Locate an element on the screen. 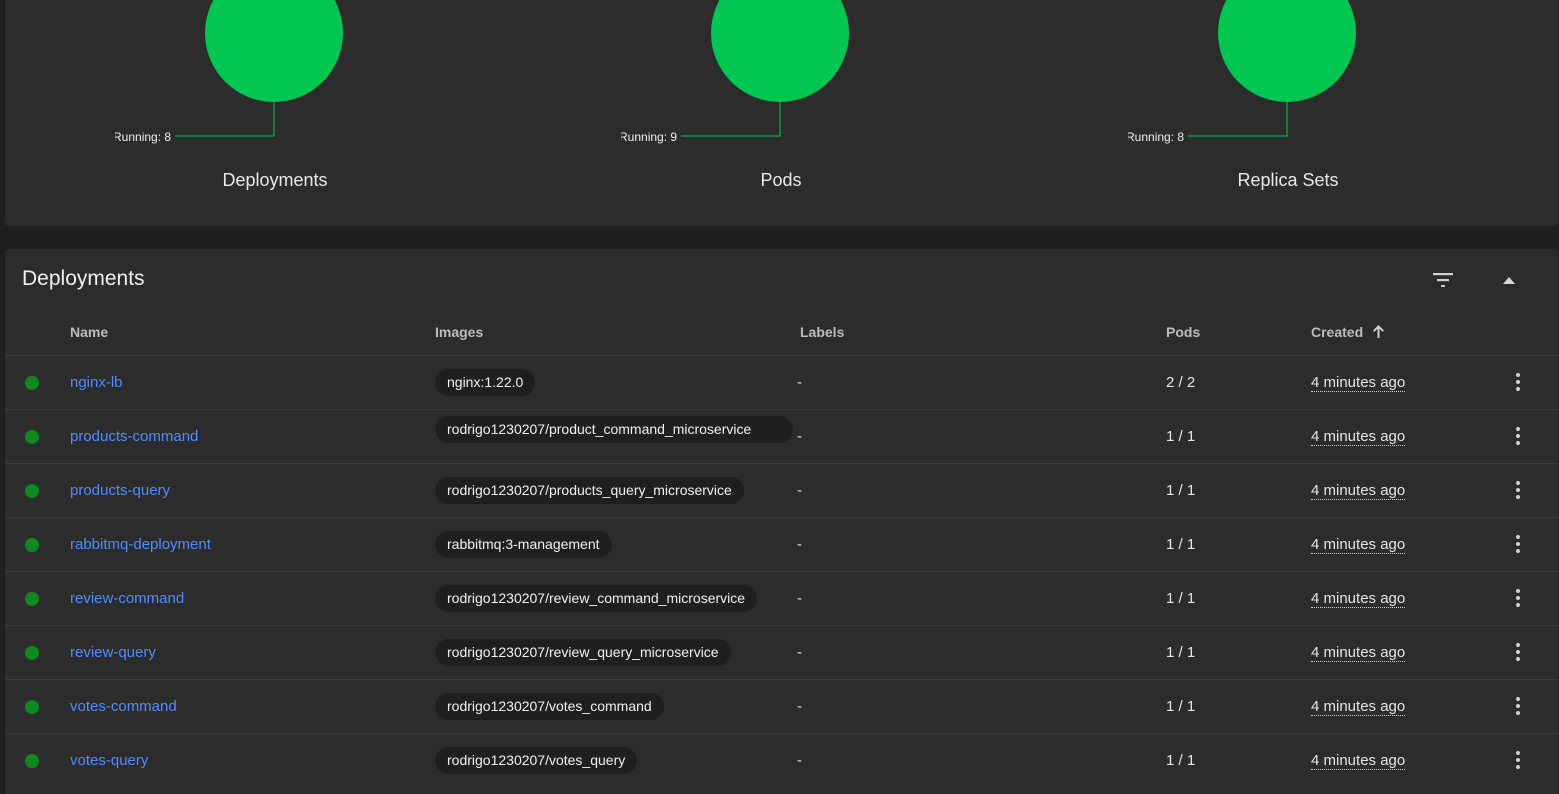 This screenshot has height=794, width=1559. column-header-created: Created is located at coordinates (1348, 332).